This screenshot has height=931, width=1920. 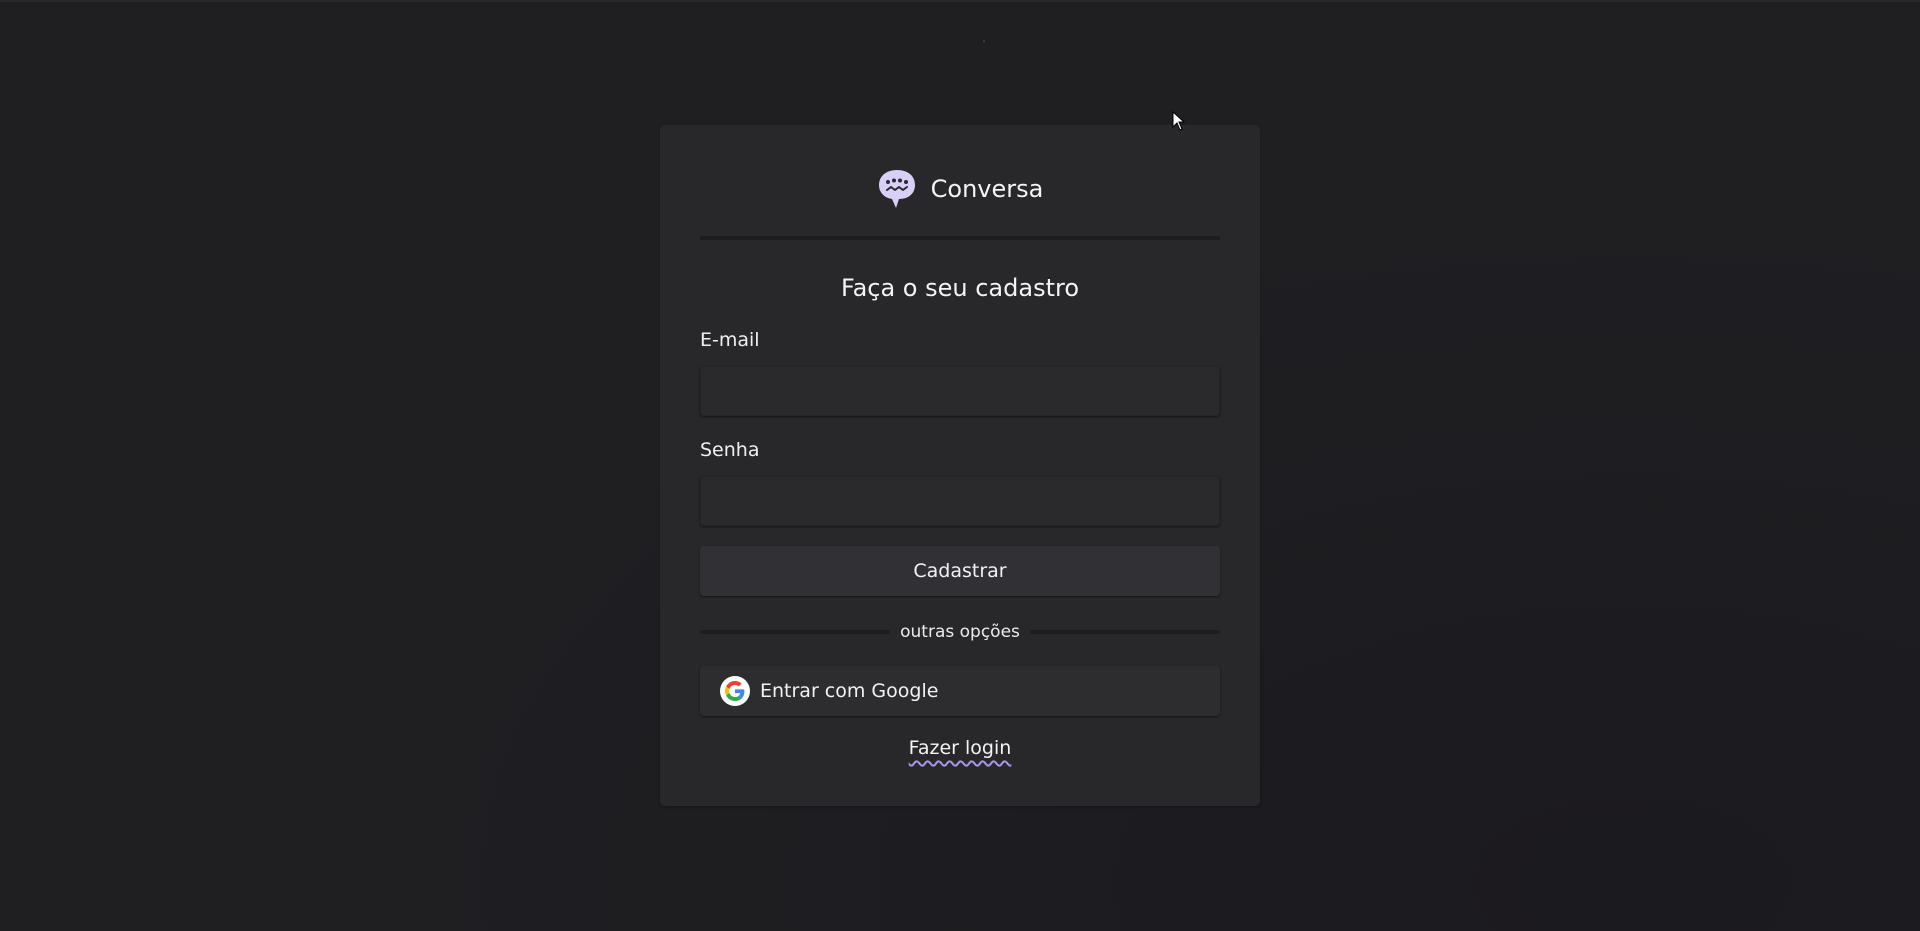 What do you see at coordinates (795, 632) in the screenshot?
I see `divider-line-left` at bounding box center [795, 632].